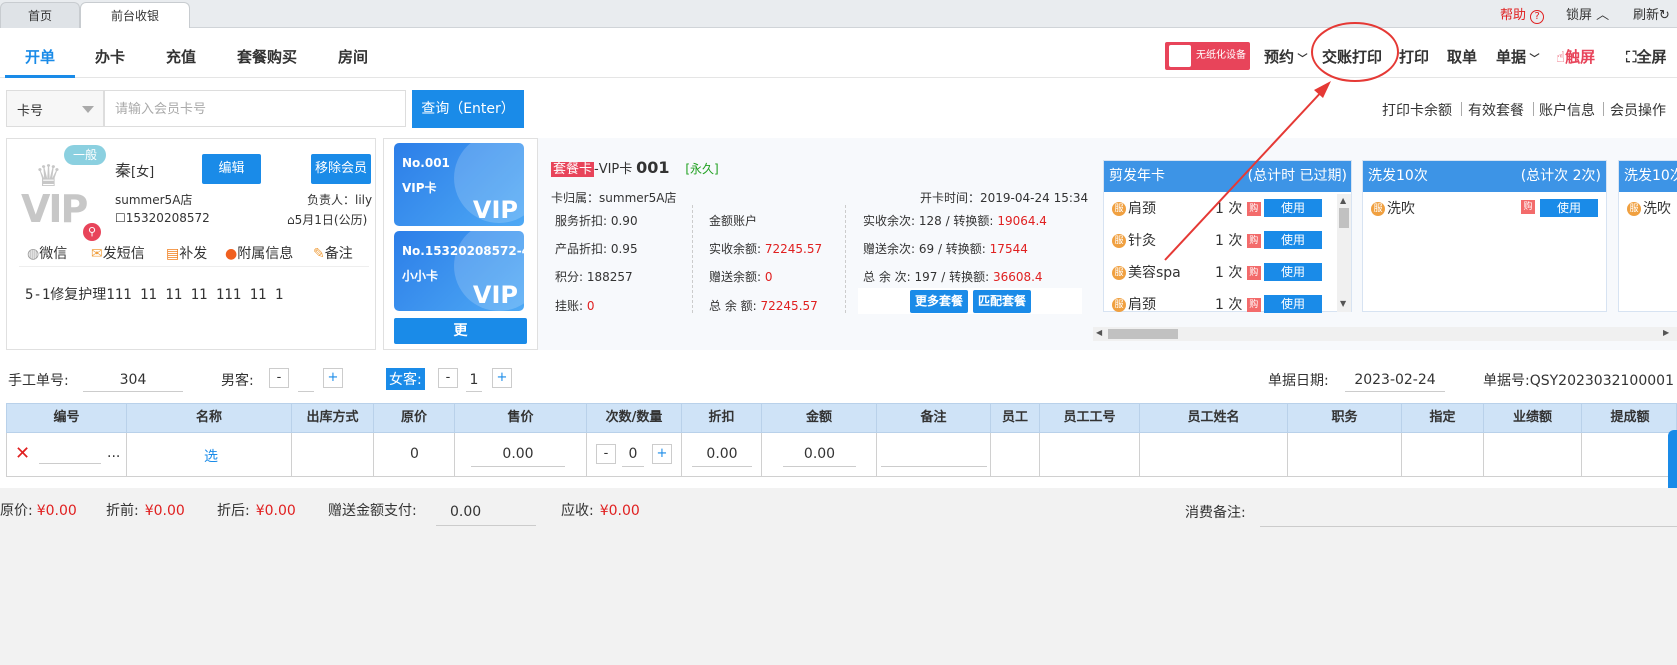 The height and width of the screenshot is (665, 1677). What do you see at coordinates (1649, 208) in the screenshot?
I see `package-item: 服洗吹` at bounding box center [1649, 208].